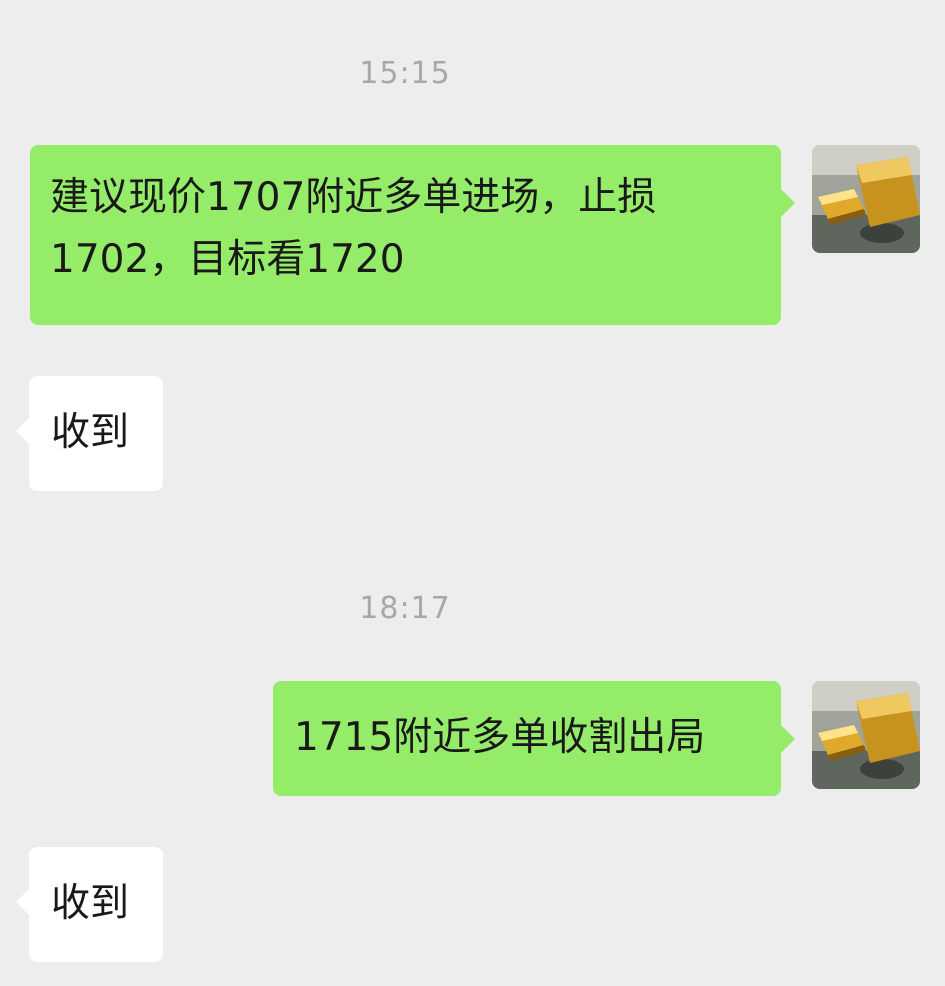 The width and height of the screenshot is (945, 986). What do you see at coordinates (353, 197) in the screenshot?
I see `message-text-line: 建议现价1707附近多单进场，止损` at bounding box center [353, 197].